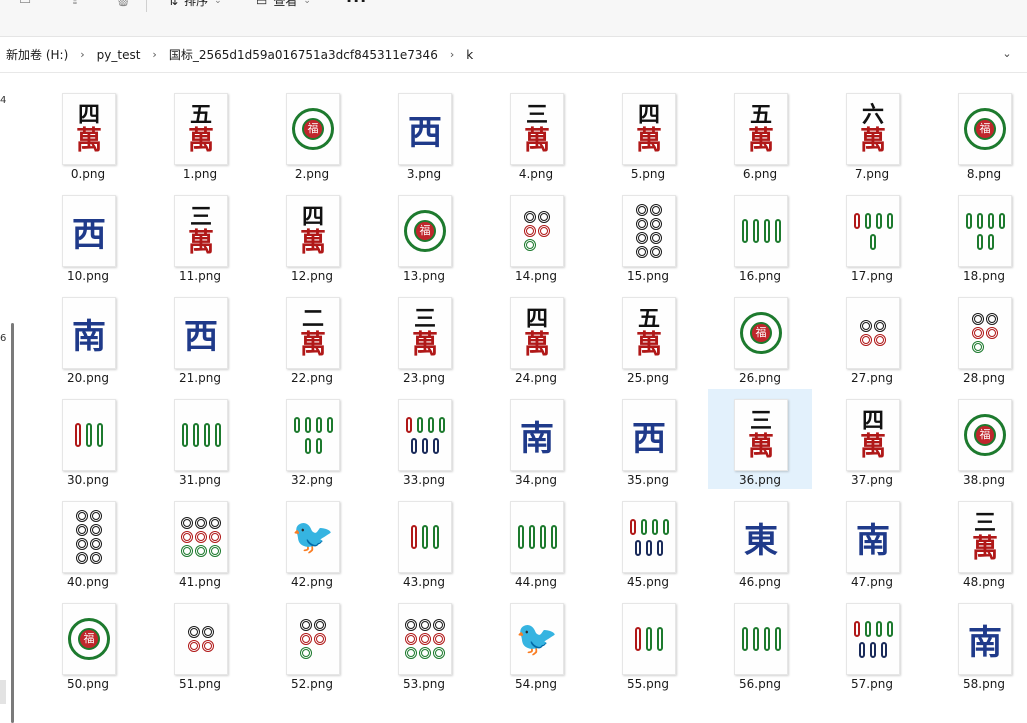 This screenshot has width=1027, height=723. I want to click on file-item: 南 34.png, so click(536, 439).